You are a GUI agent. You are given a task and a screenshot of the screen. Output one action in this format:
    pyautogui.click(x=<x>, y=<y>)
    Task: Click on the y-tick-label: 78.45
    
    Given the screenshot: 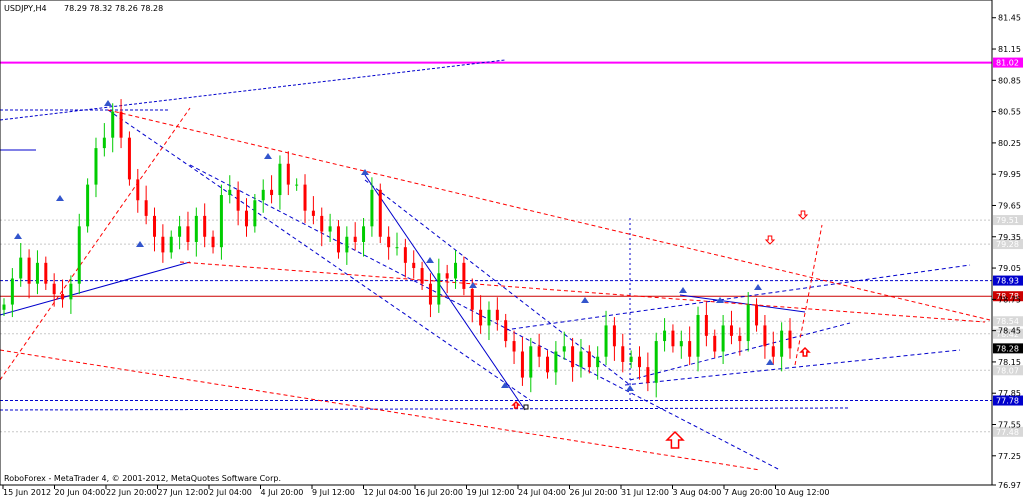 What is the action you would take?
    pyautogui.click(x=1009, y=331)
    